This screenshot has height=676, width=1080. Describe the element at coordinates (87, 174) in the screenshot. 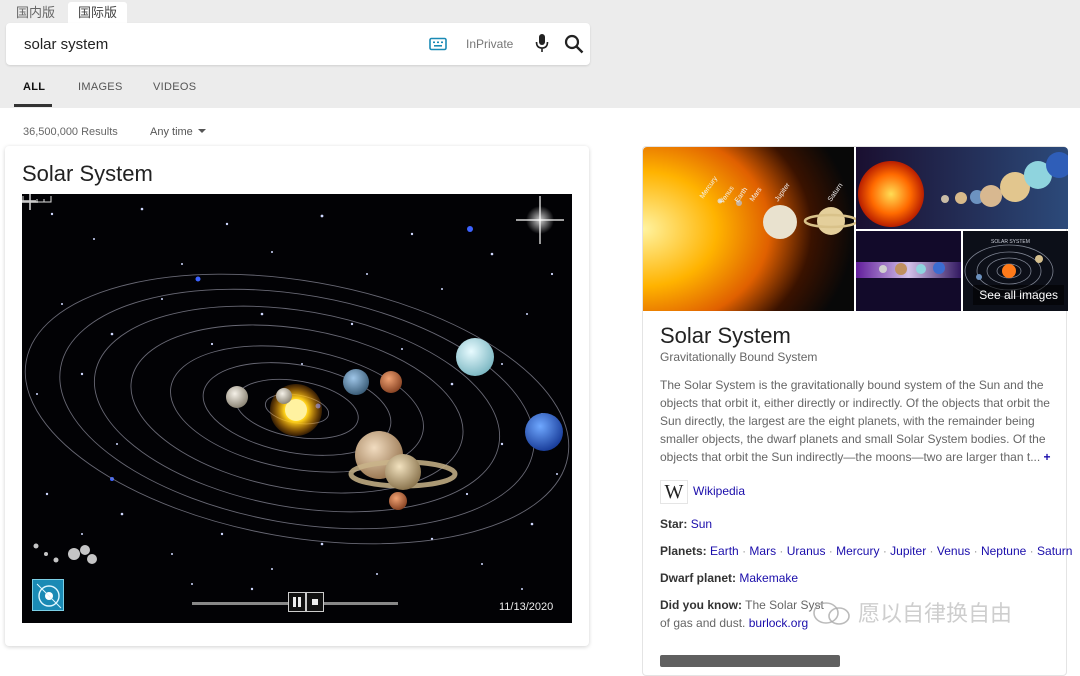

I see `video-card-title: Solar System` at that location.